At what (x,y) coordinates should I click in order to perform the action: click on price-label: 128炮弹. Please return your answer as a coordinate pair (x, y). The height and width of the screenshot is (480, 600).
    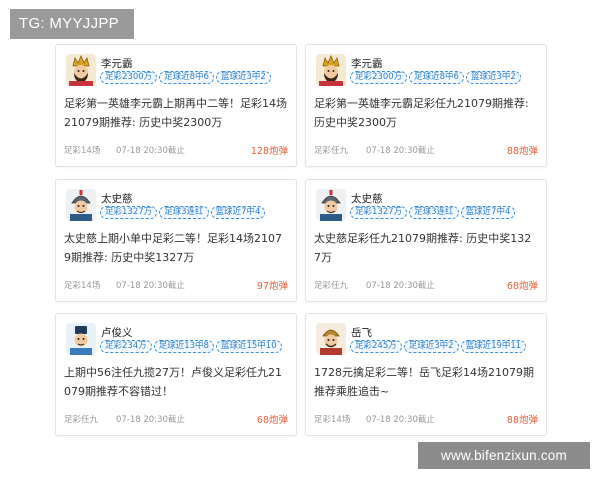
    Looking at the image, I should click on (269, 150).